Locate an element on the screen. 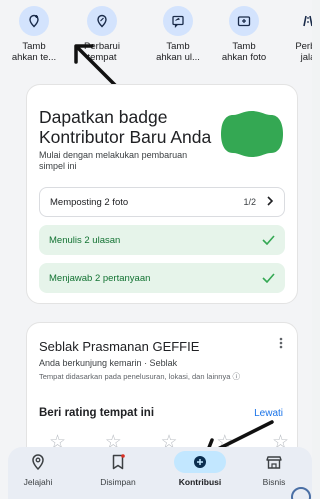 The image size is (320, 499). task-label: Menulis 2 ulasan is located at coordinates (85, 240).